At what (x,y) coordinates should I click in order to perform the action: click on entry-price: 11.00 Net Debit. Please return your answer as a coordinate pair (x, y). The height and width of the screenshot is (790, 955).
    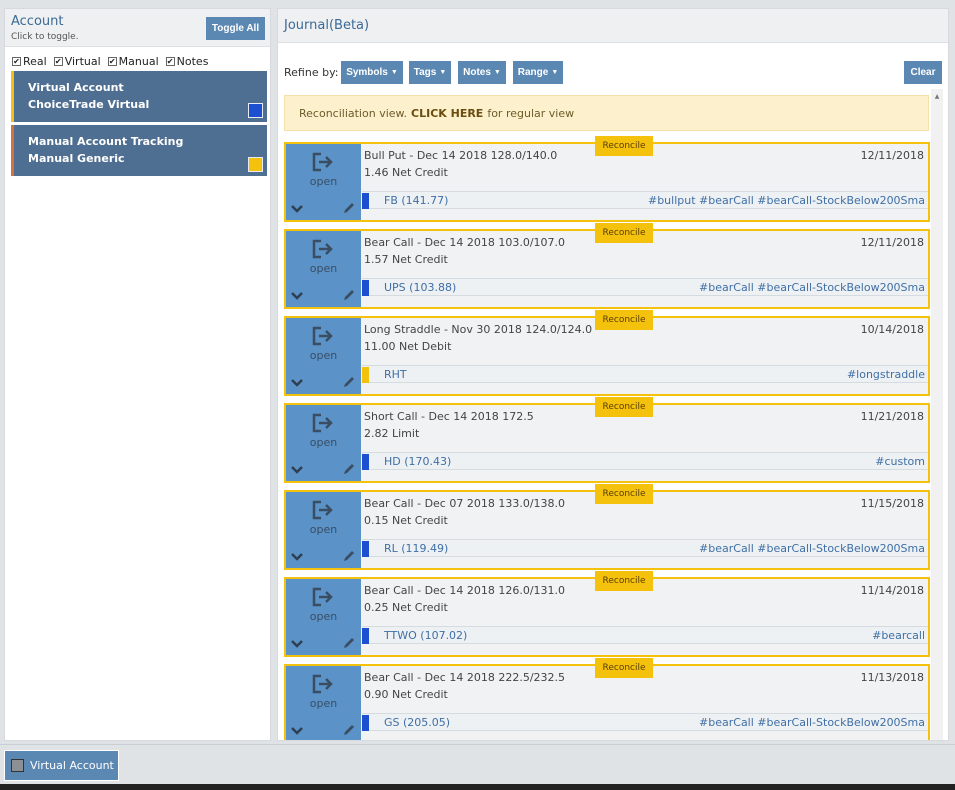
    Looking at the image, I should click on (408, 346).